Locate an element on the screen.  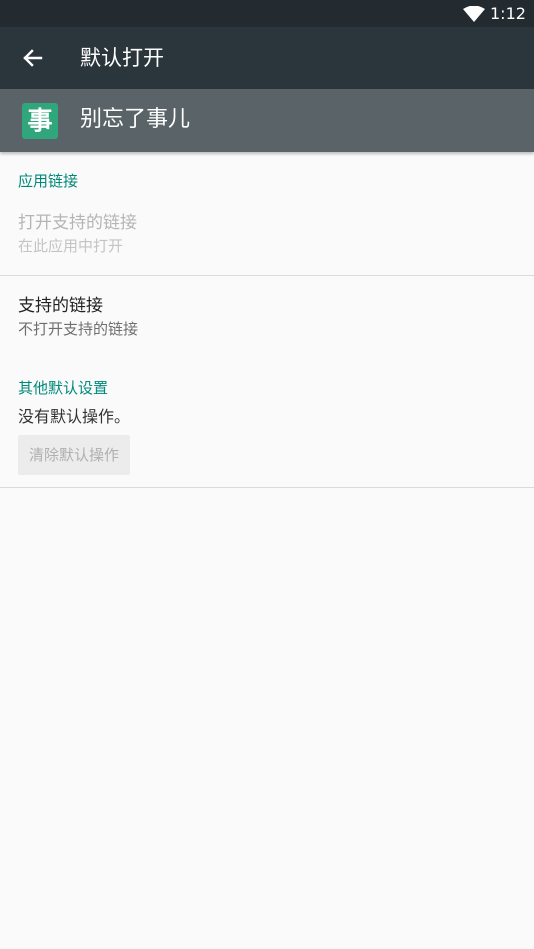
toolbar: 默认打开 is located at coordinates (267, 58).